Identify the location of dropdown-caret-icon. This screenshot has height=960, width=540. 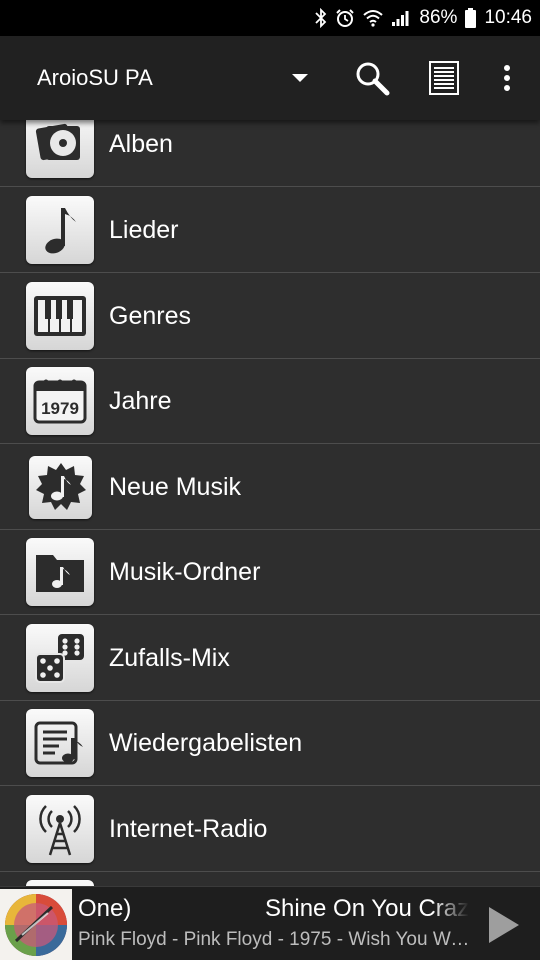
(300, 78).